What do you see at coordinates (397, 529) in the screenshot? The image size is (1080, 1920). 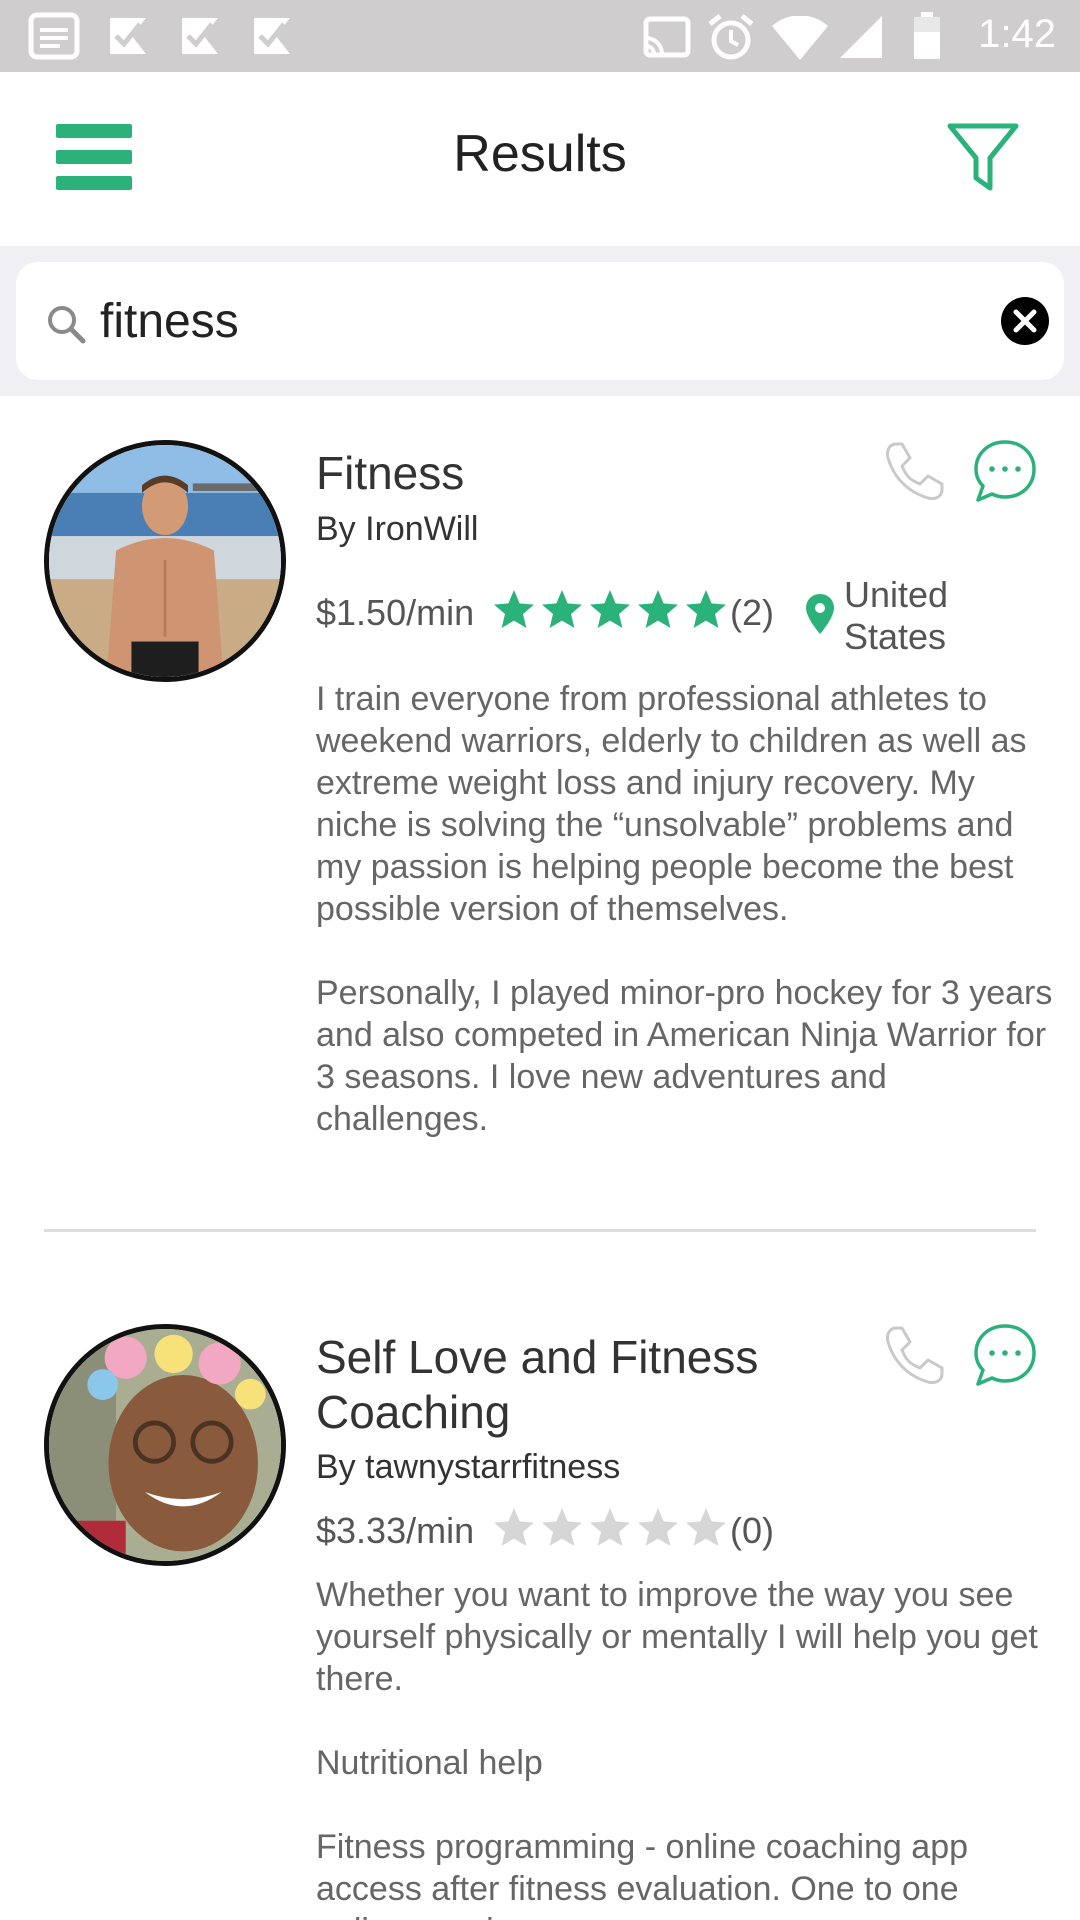 I see `result-author: By IronWill` at bounding box center [397, 529].